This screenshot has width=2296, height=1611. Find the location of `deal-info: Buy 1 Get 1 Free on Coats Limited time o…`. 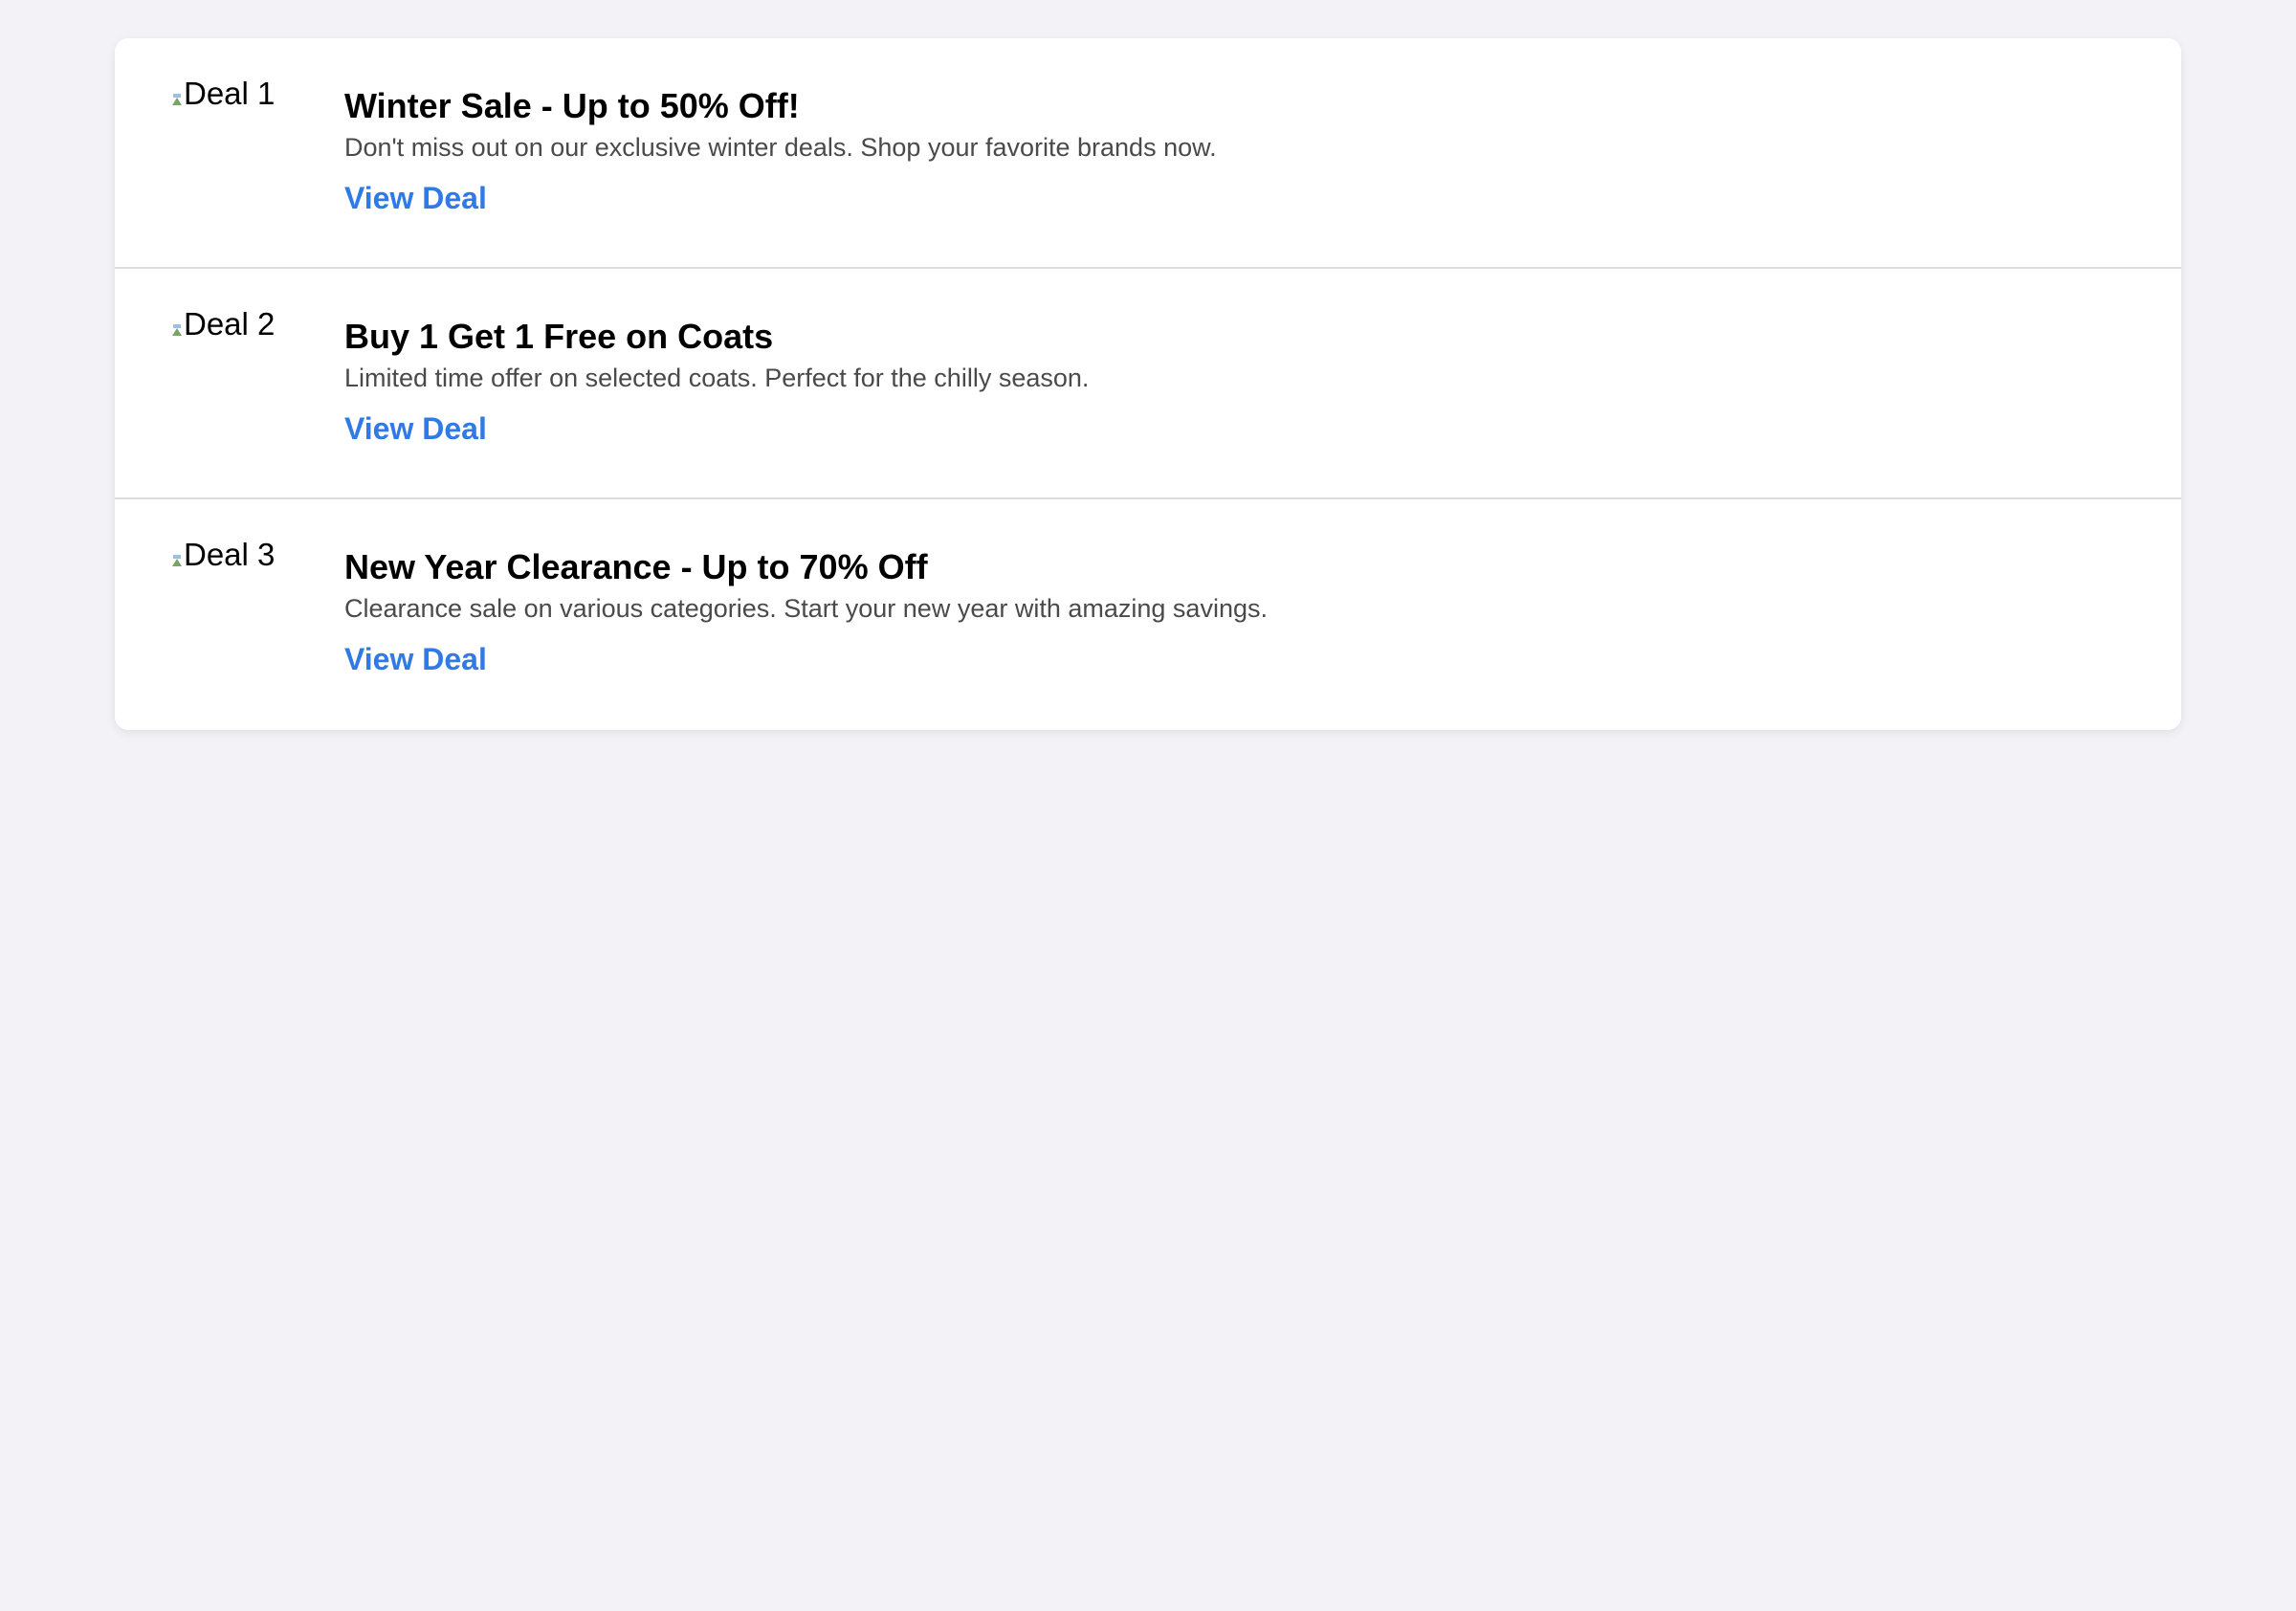

deal-info: Buy 1 Get 1 Free on Coats Limited time o… is located at coordinates (716, 358).